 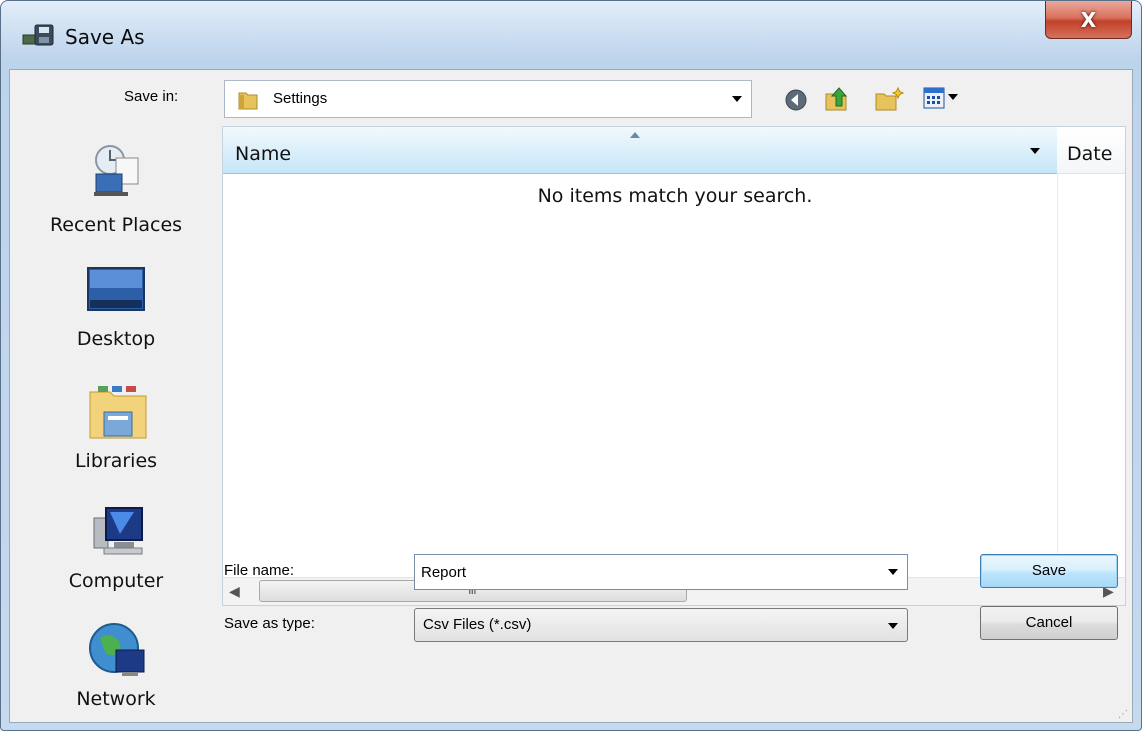 What do you see at coordinates (269, 623) in the screenshot?
I see `save-as-type-label: Save as type:` at bounding box center [269, 623].